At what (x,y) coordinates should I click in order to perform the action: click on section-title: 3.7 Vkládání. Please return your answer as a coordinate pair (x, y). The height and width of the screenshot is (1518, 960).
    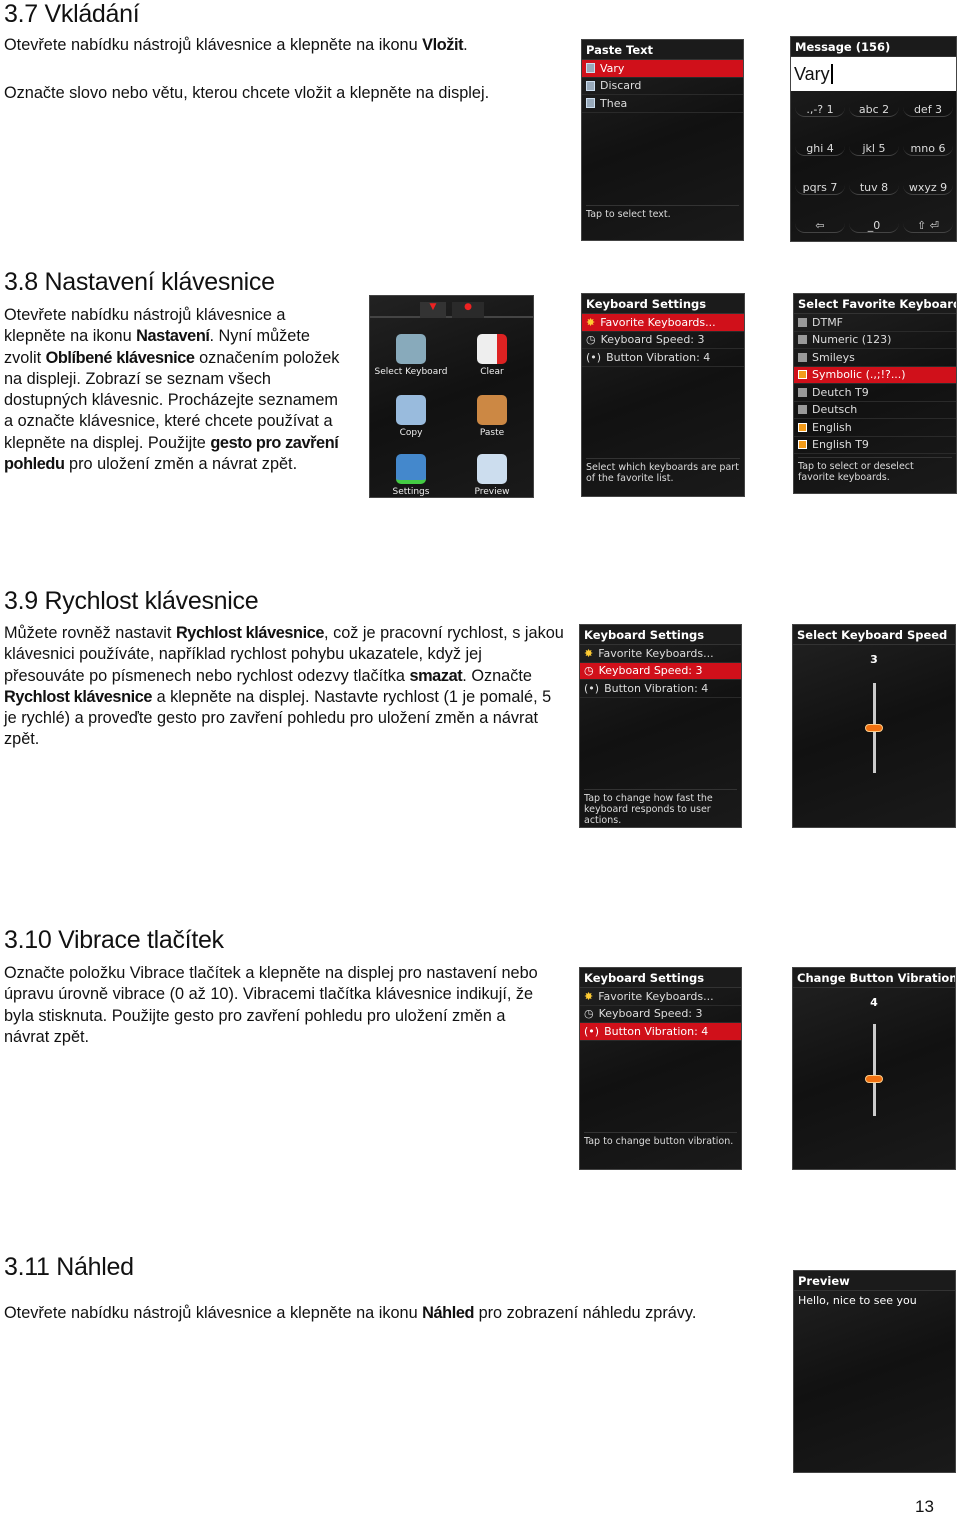
    Looking at the image, I should click on (72, 14).